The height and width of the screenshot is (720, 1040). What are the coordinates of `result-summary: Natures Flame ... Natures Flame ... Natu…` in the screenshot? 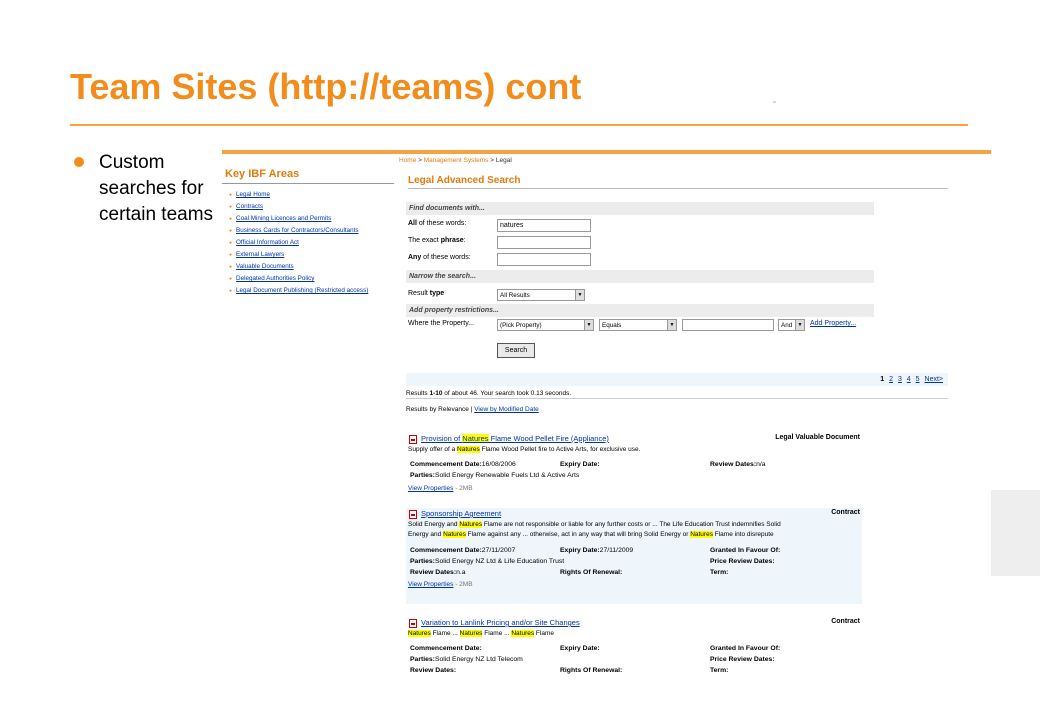 It's located at (481, 633).